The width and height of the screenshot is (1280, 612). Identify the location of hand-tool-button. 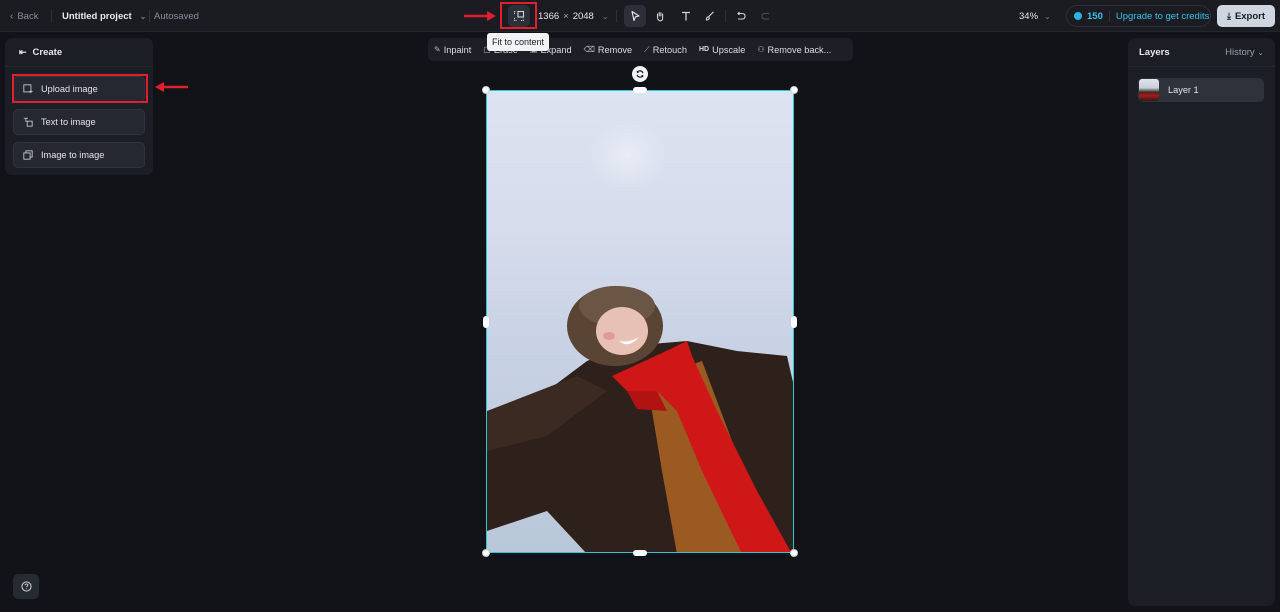
(660, 16).